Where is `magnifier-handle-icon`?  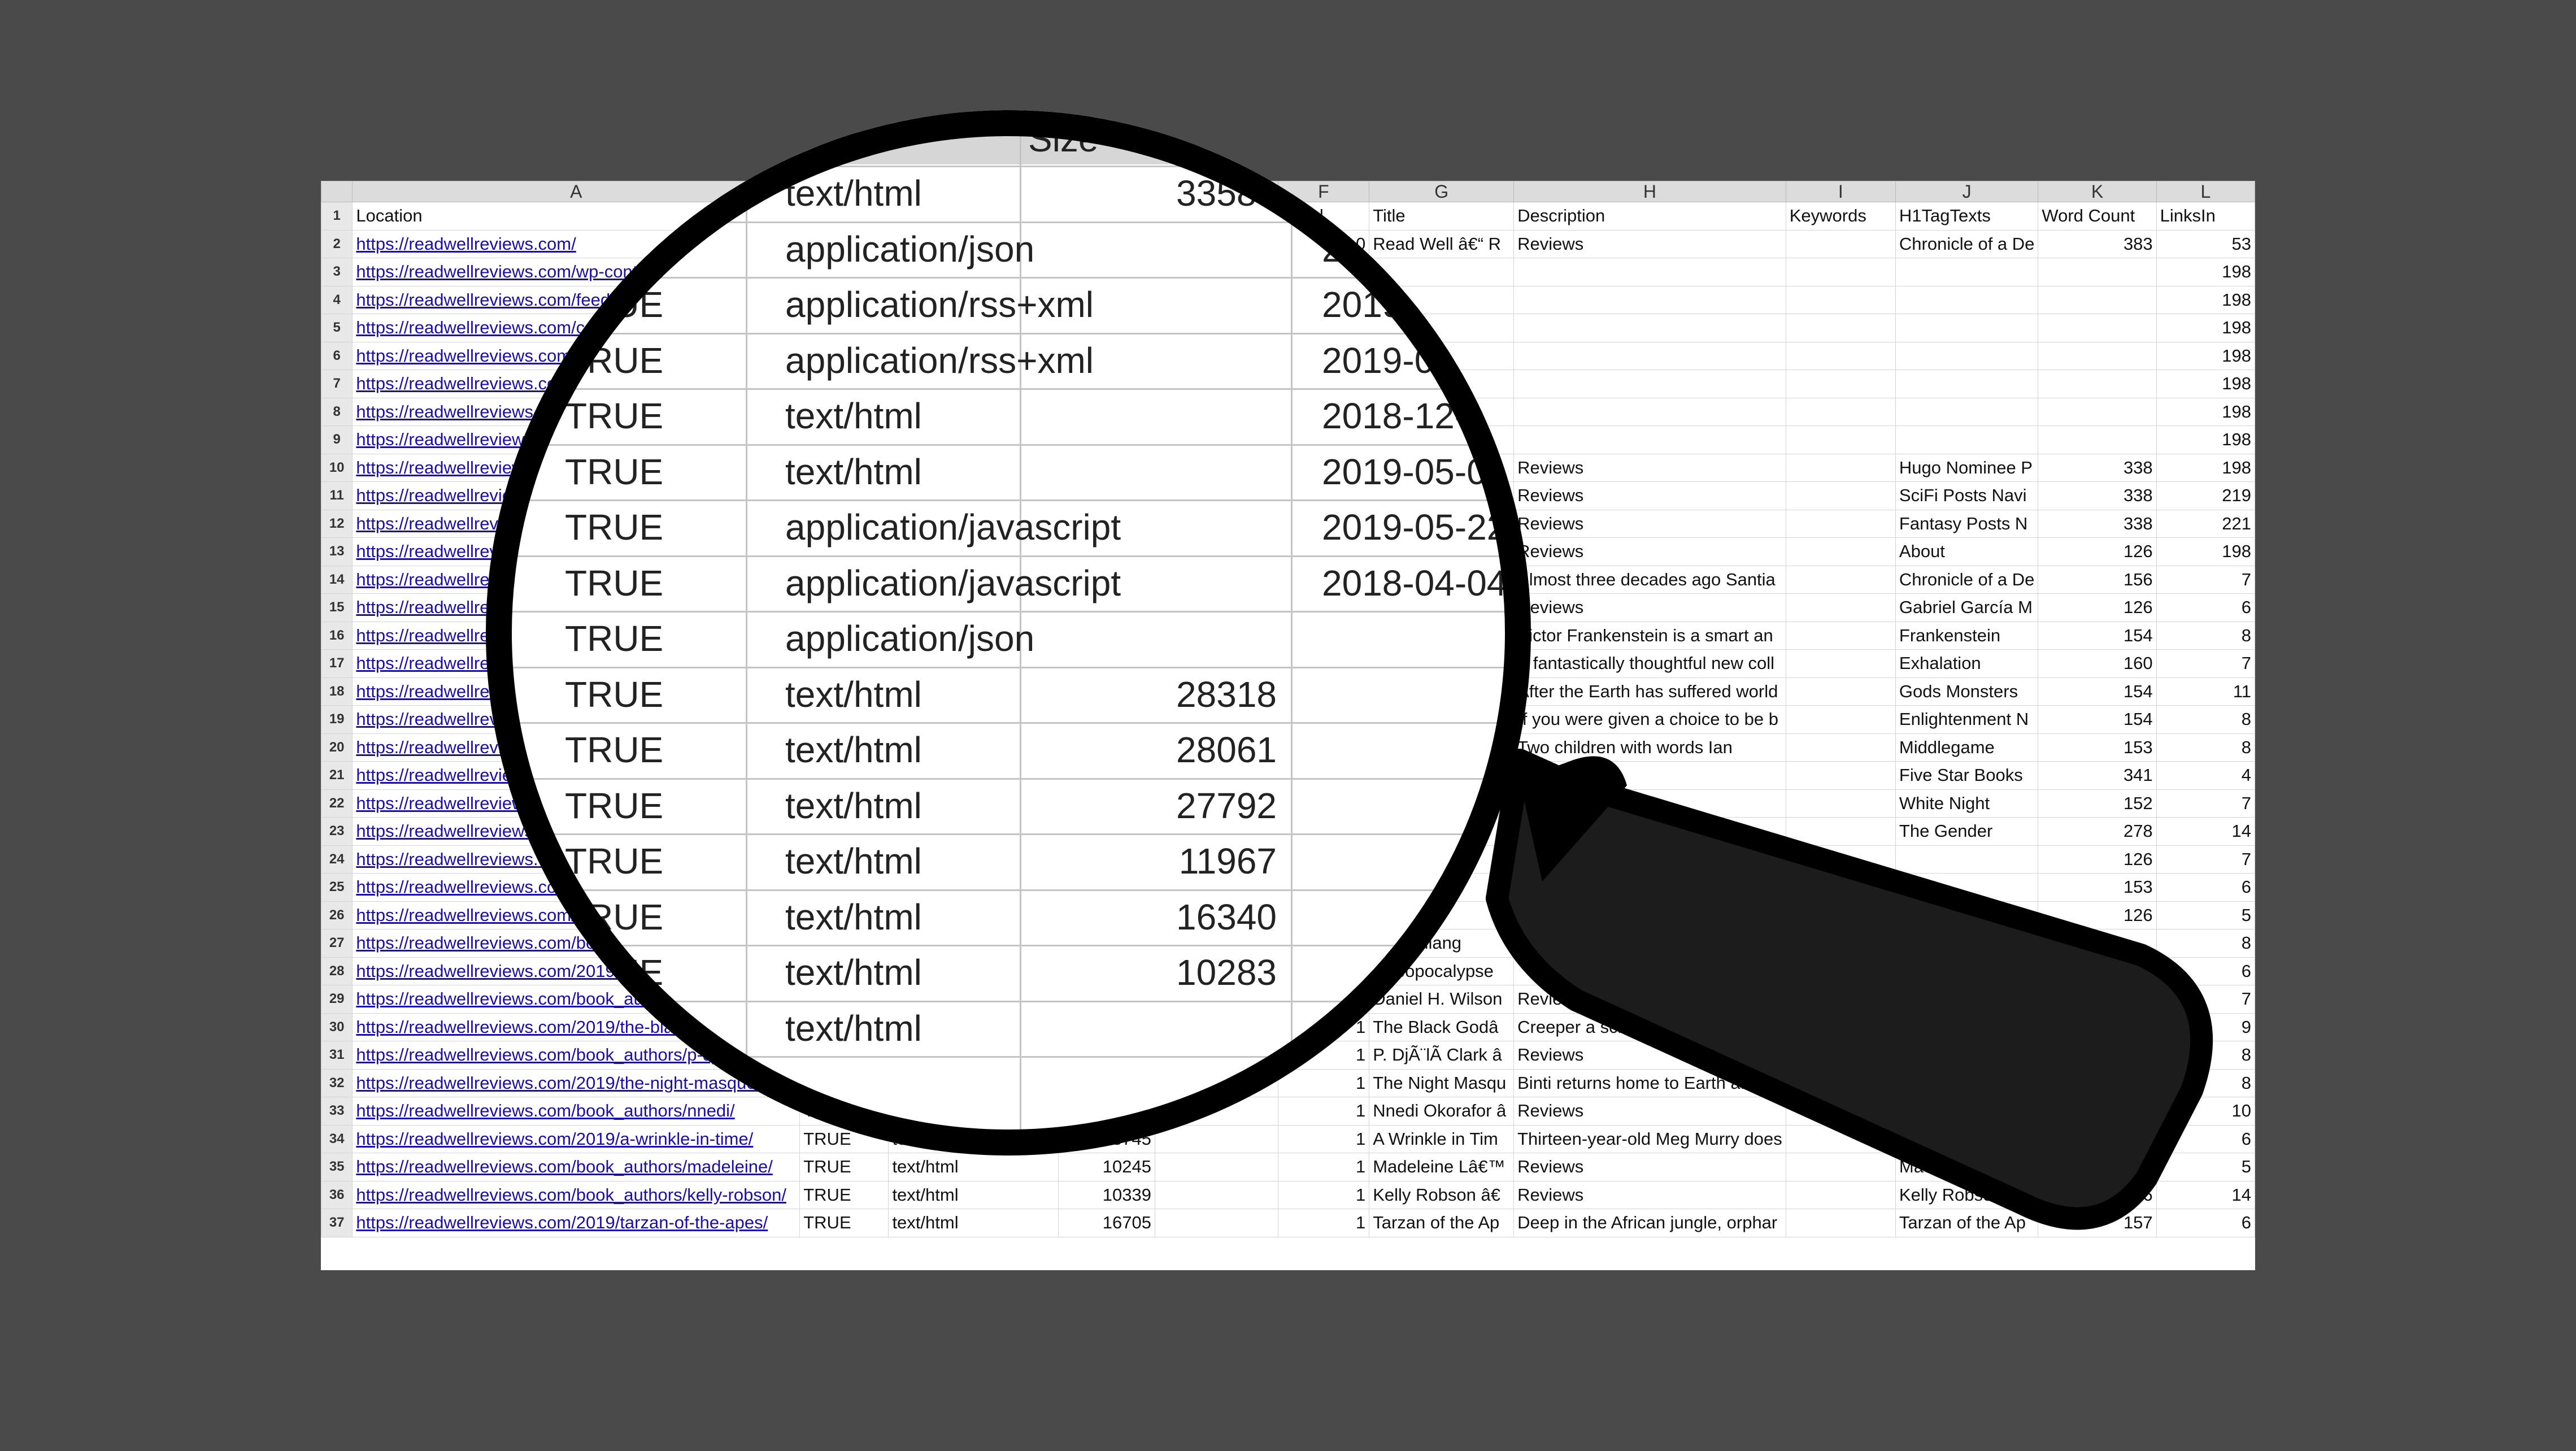
magnifier-handle-icon is located at coordinates (1849, 990).